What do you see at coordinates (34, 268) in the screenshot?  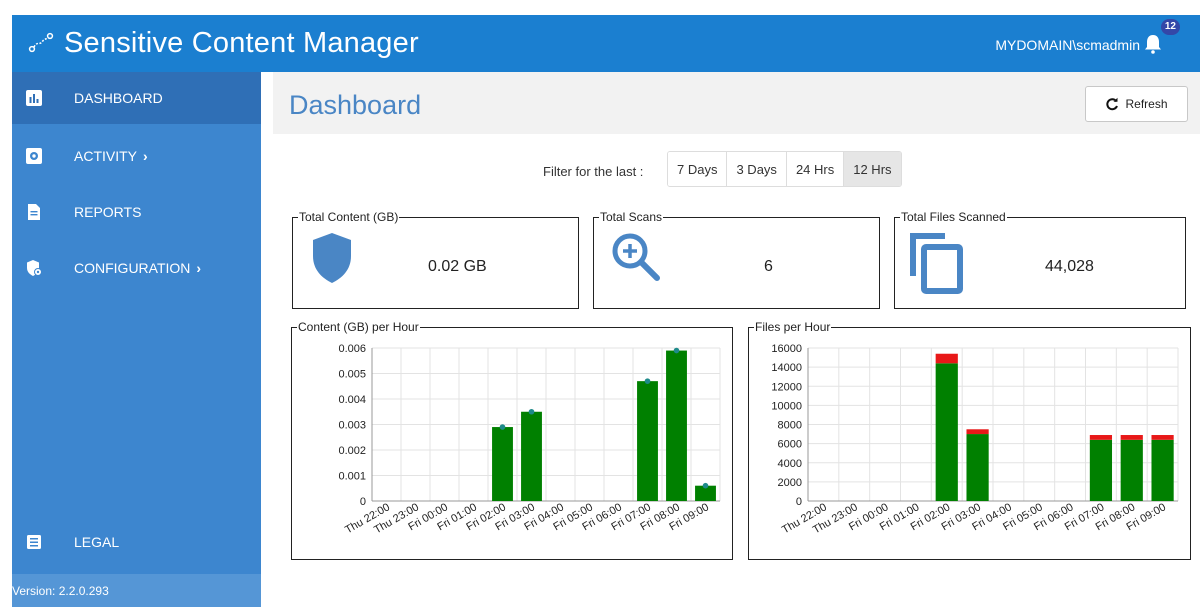 I see `shield-gear-icon` at bounding box center [34, 268].